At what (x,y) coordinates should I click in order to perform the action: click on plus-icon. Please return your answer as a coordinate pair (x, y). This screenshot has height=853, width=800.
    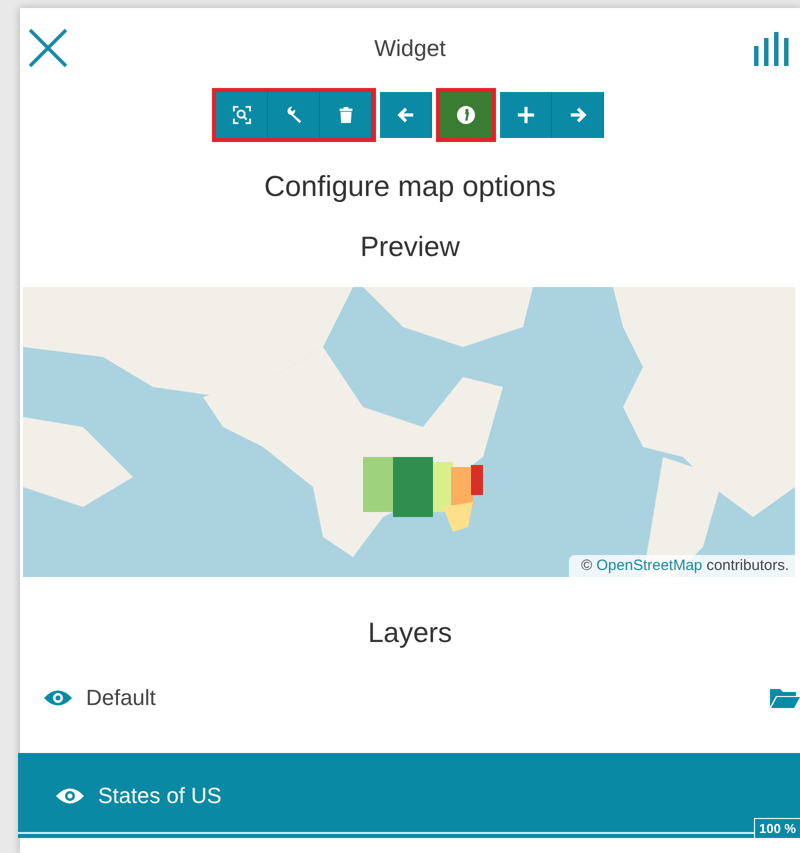
    Looking at the image, I should click on (525, 115).